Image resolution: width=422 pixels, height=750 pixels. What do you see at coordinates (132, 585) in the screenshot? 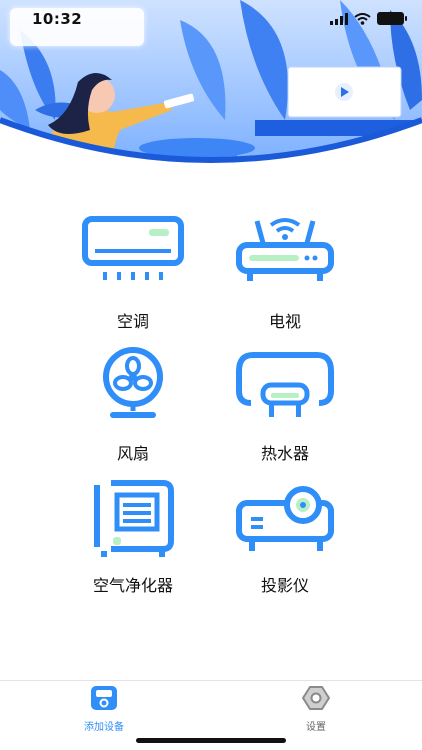
I see `device-label: 空气净化器` at bounding box center [132, 585].